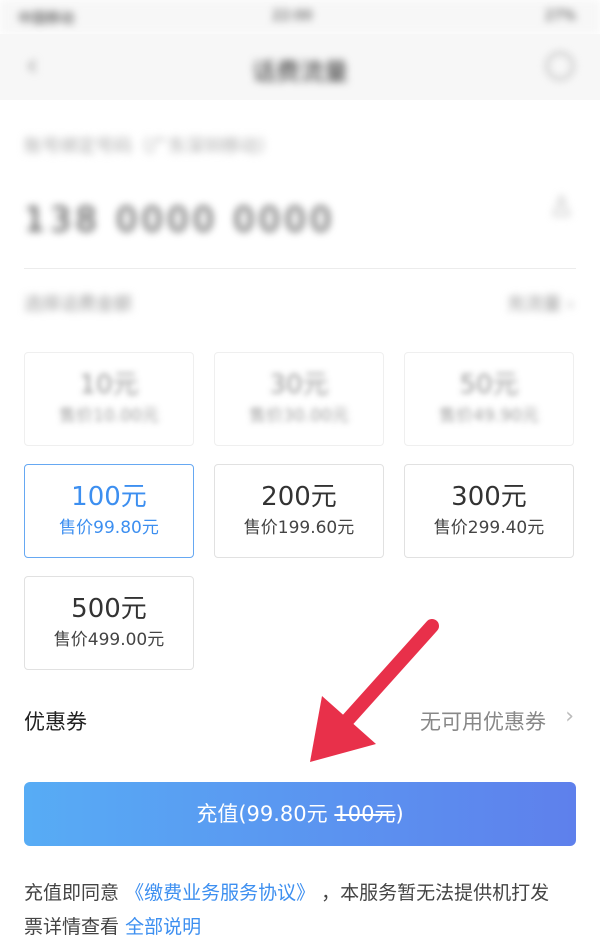 This screenshot has width=600, height=944. I want to click on nav-bar: ‹ 话费流量, so click(300, 67).